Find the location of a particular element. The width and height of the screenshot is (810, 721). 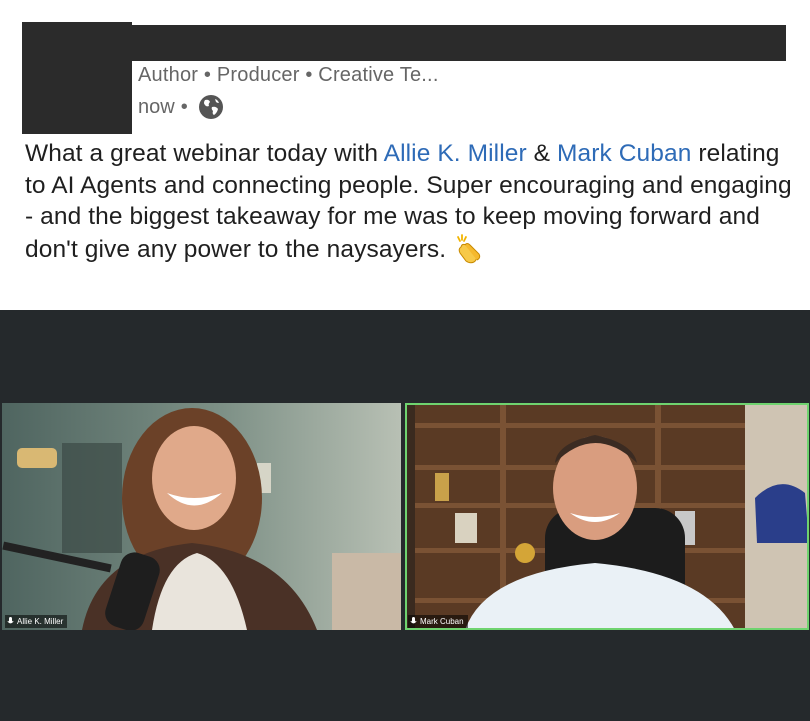

author-name-redacted is located at coordinates (459, 43).